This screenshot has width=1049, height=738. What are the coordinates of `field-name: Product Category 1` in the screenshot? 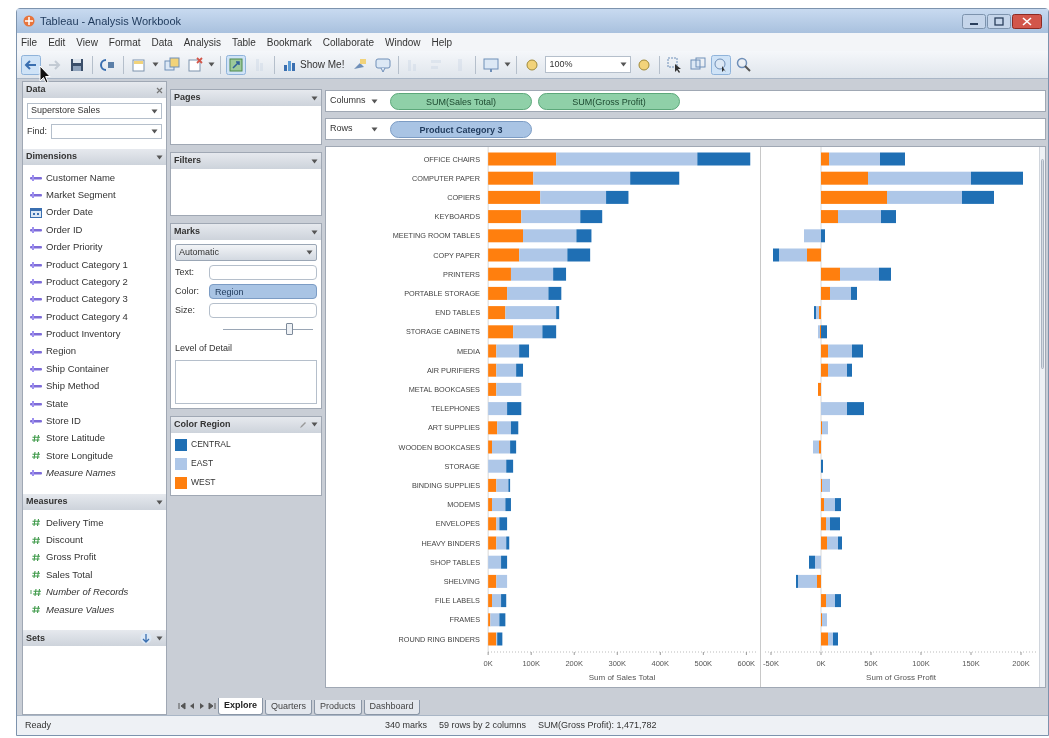 It's located at (87, 264).